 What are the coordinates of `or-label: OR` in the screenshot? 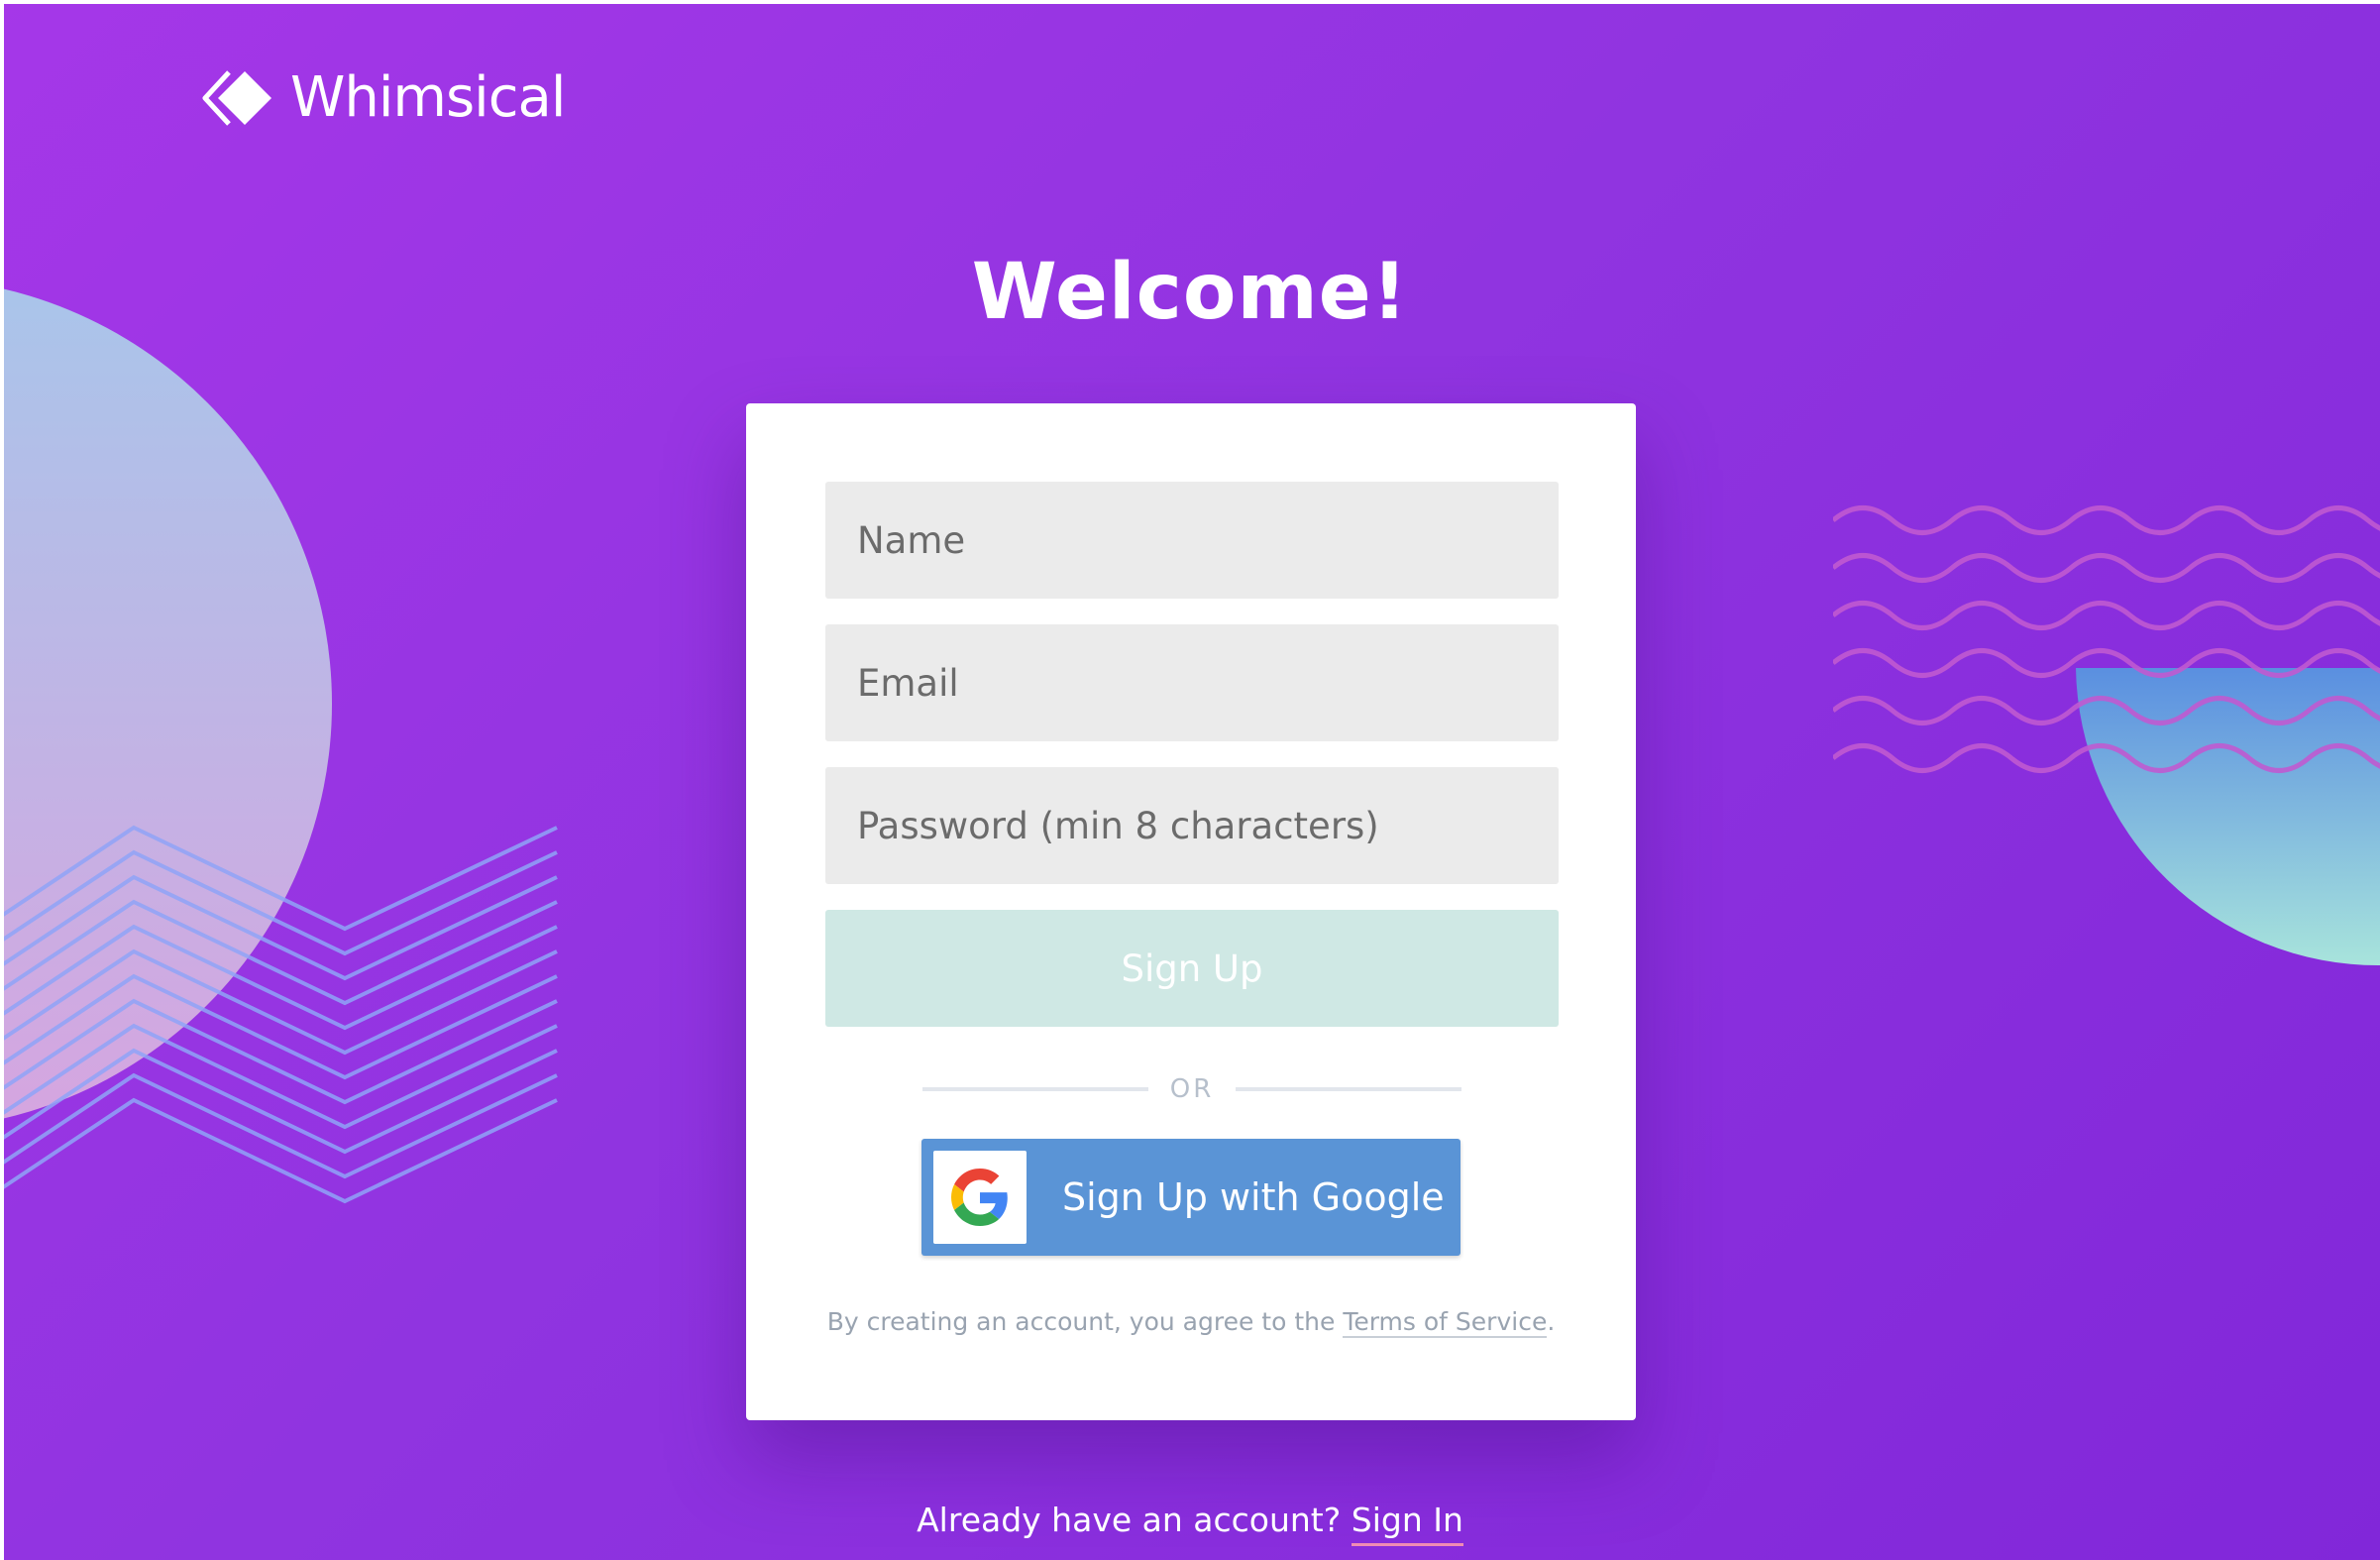 It's located at (1192, 1089).